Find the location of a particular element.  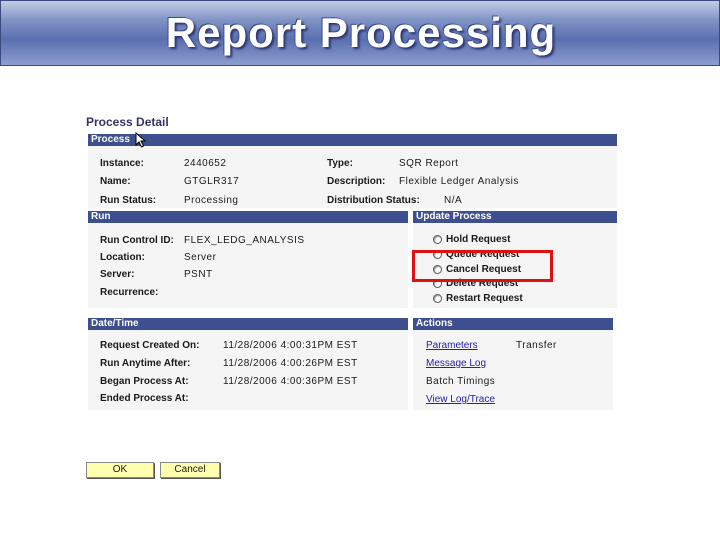

parameters-link: Parameters is located at coordinates (452, 345).